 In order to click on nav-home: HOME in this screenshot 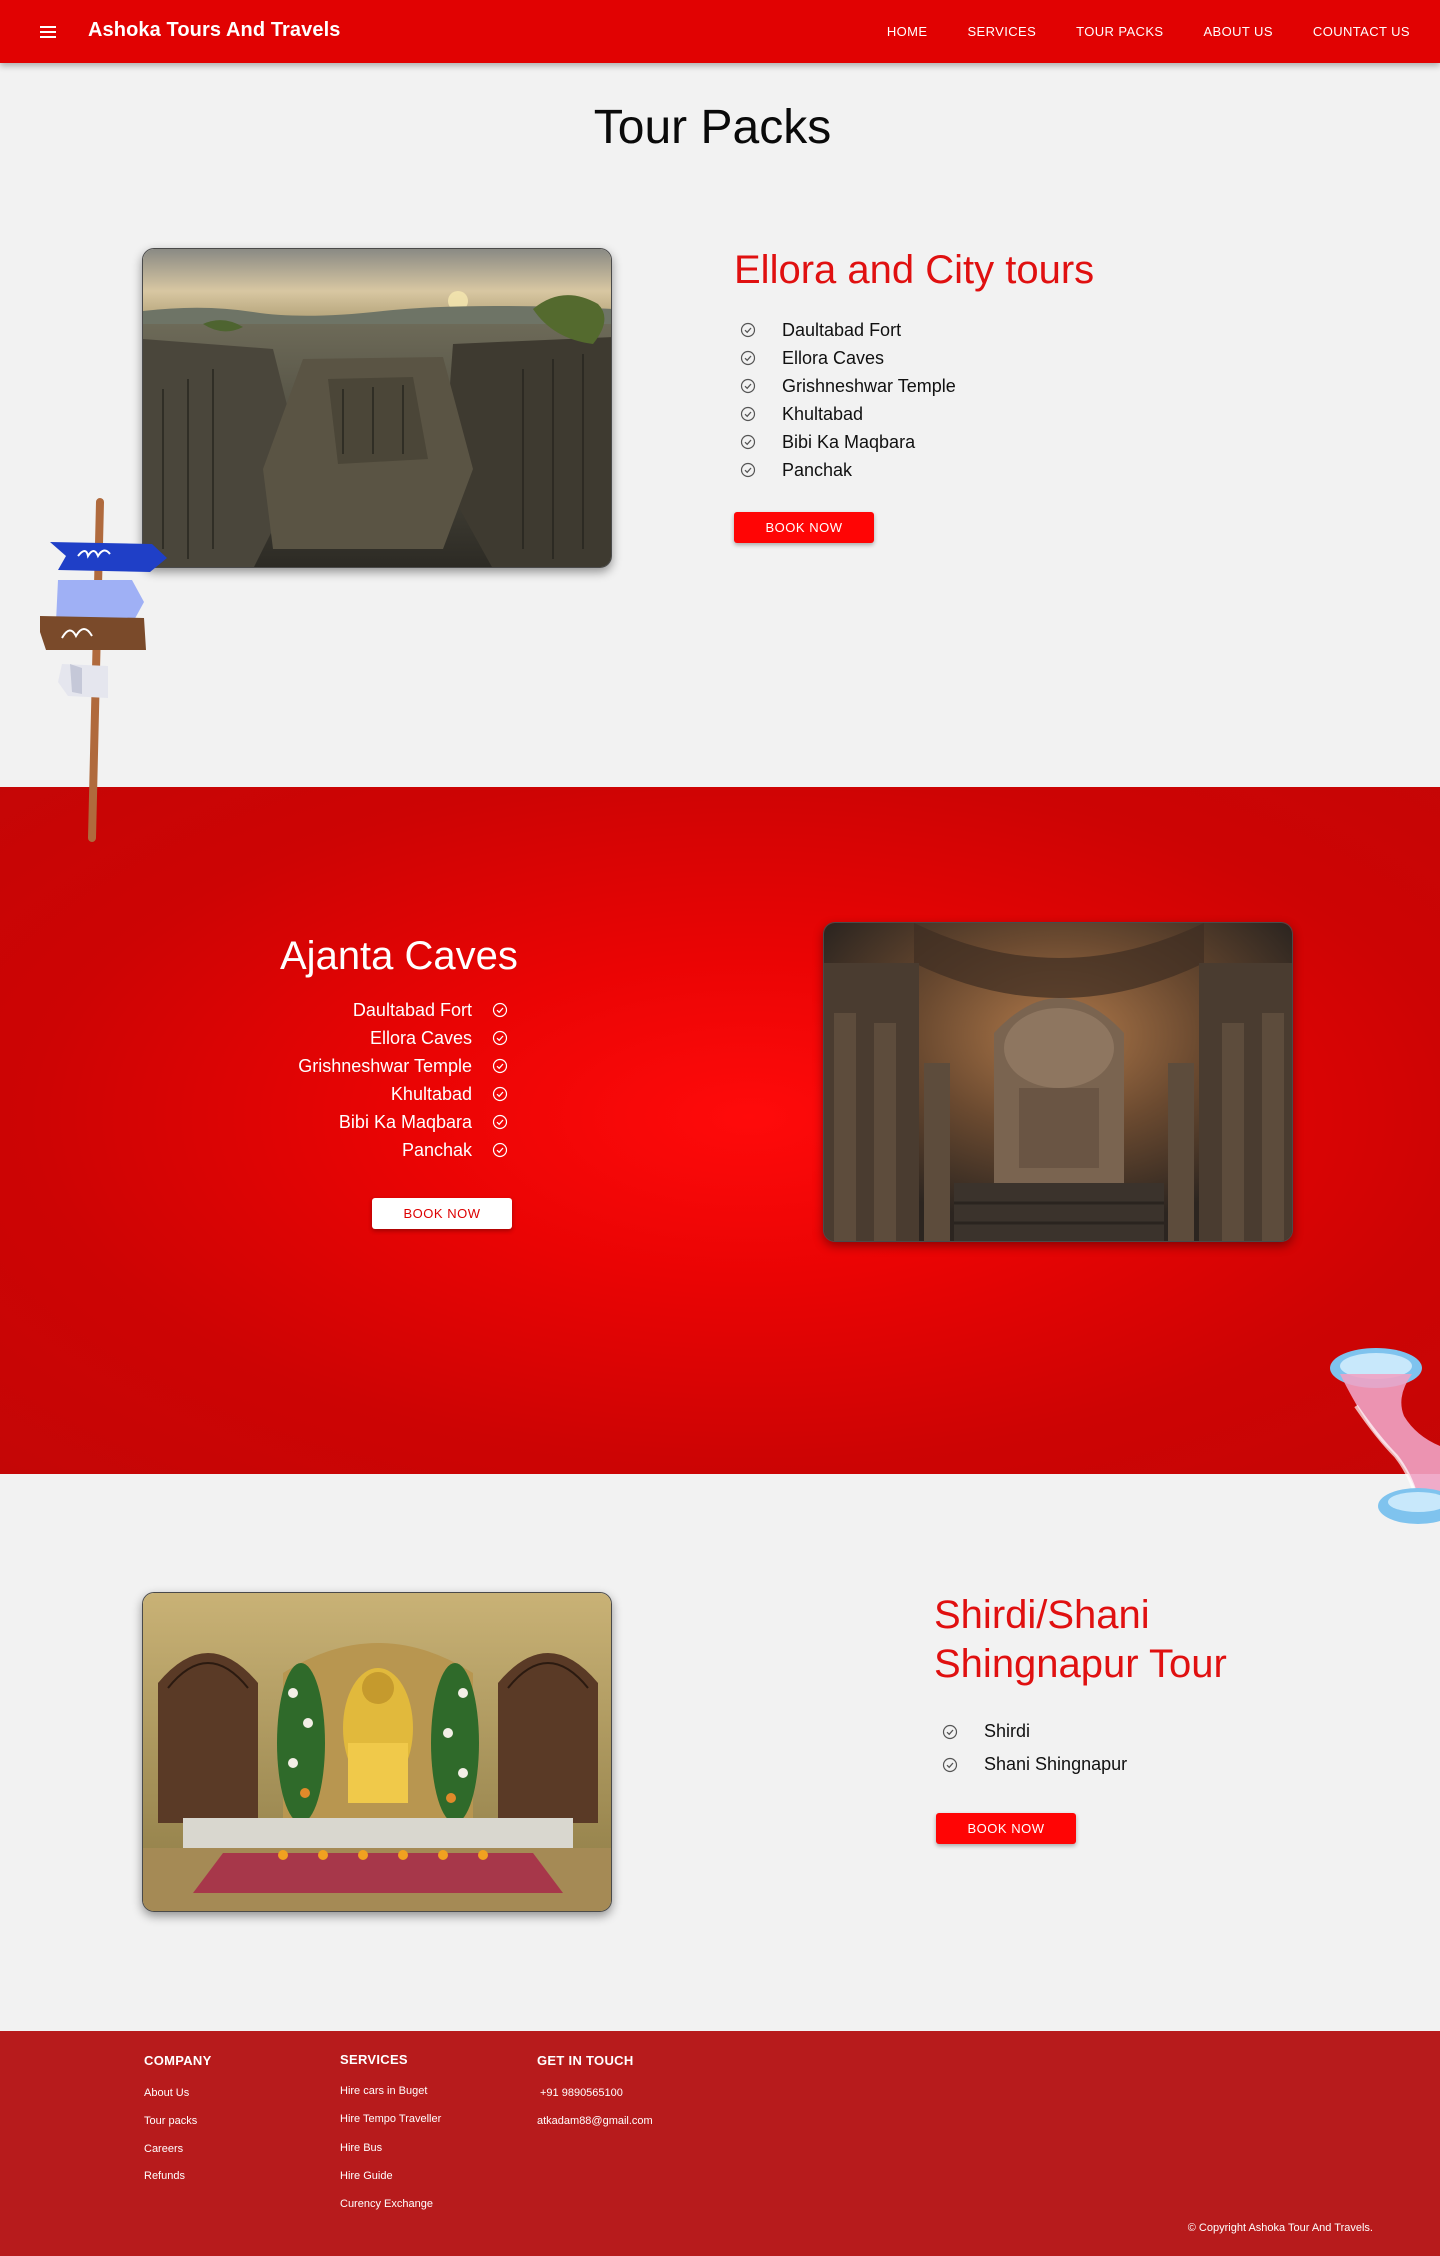, I will do `click(907, 31)`.